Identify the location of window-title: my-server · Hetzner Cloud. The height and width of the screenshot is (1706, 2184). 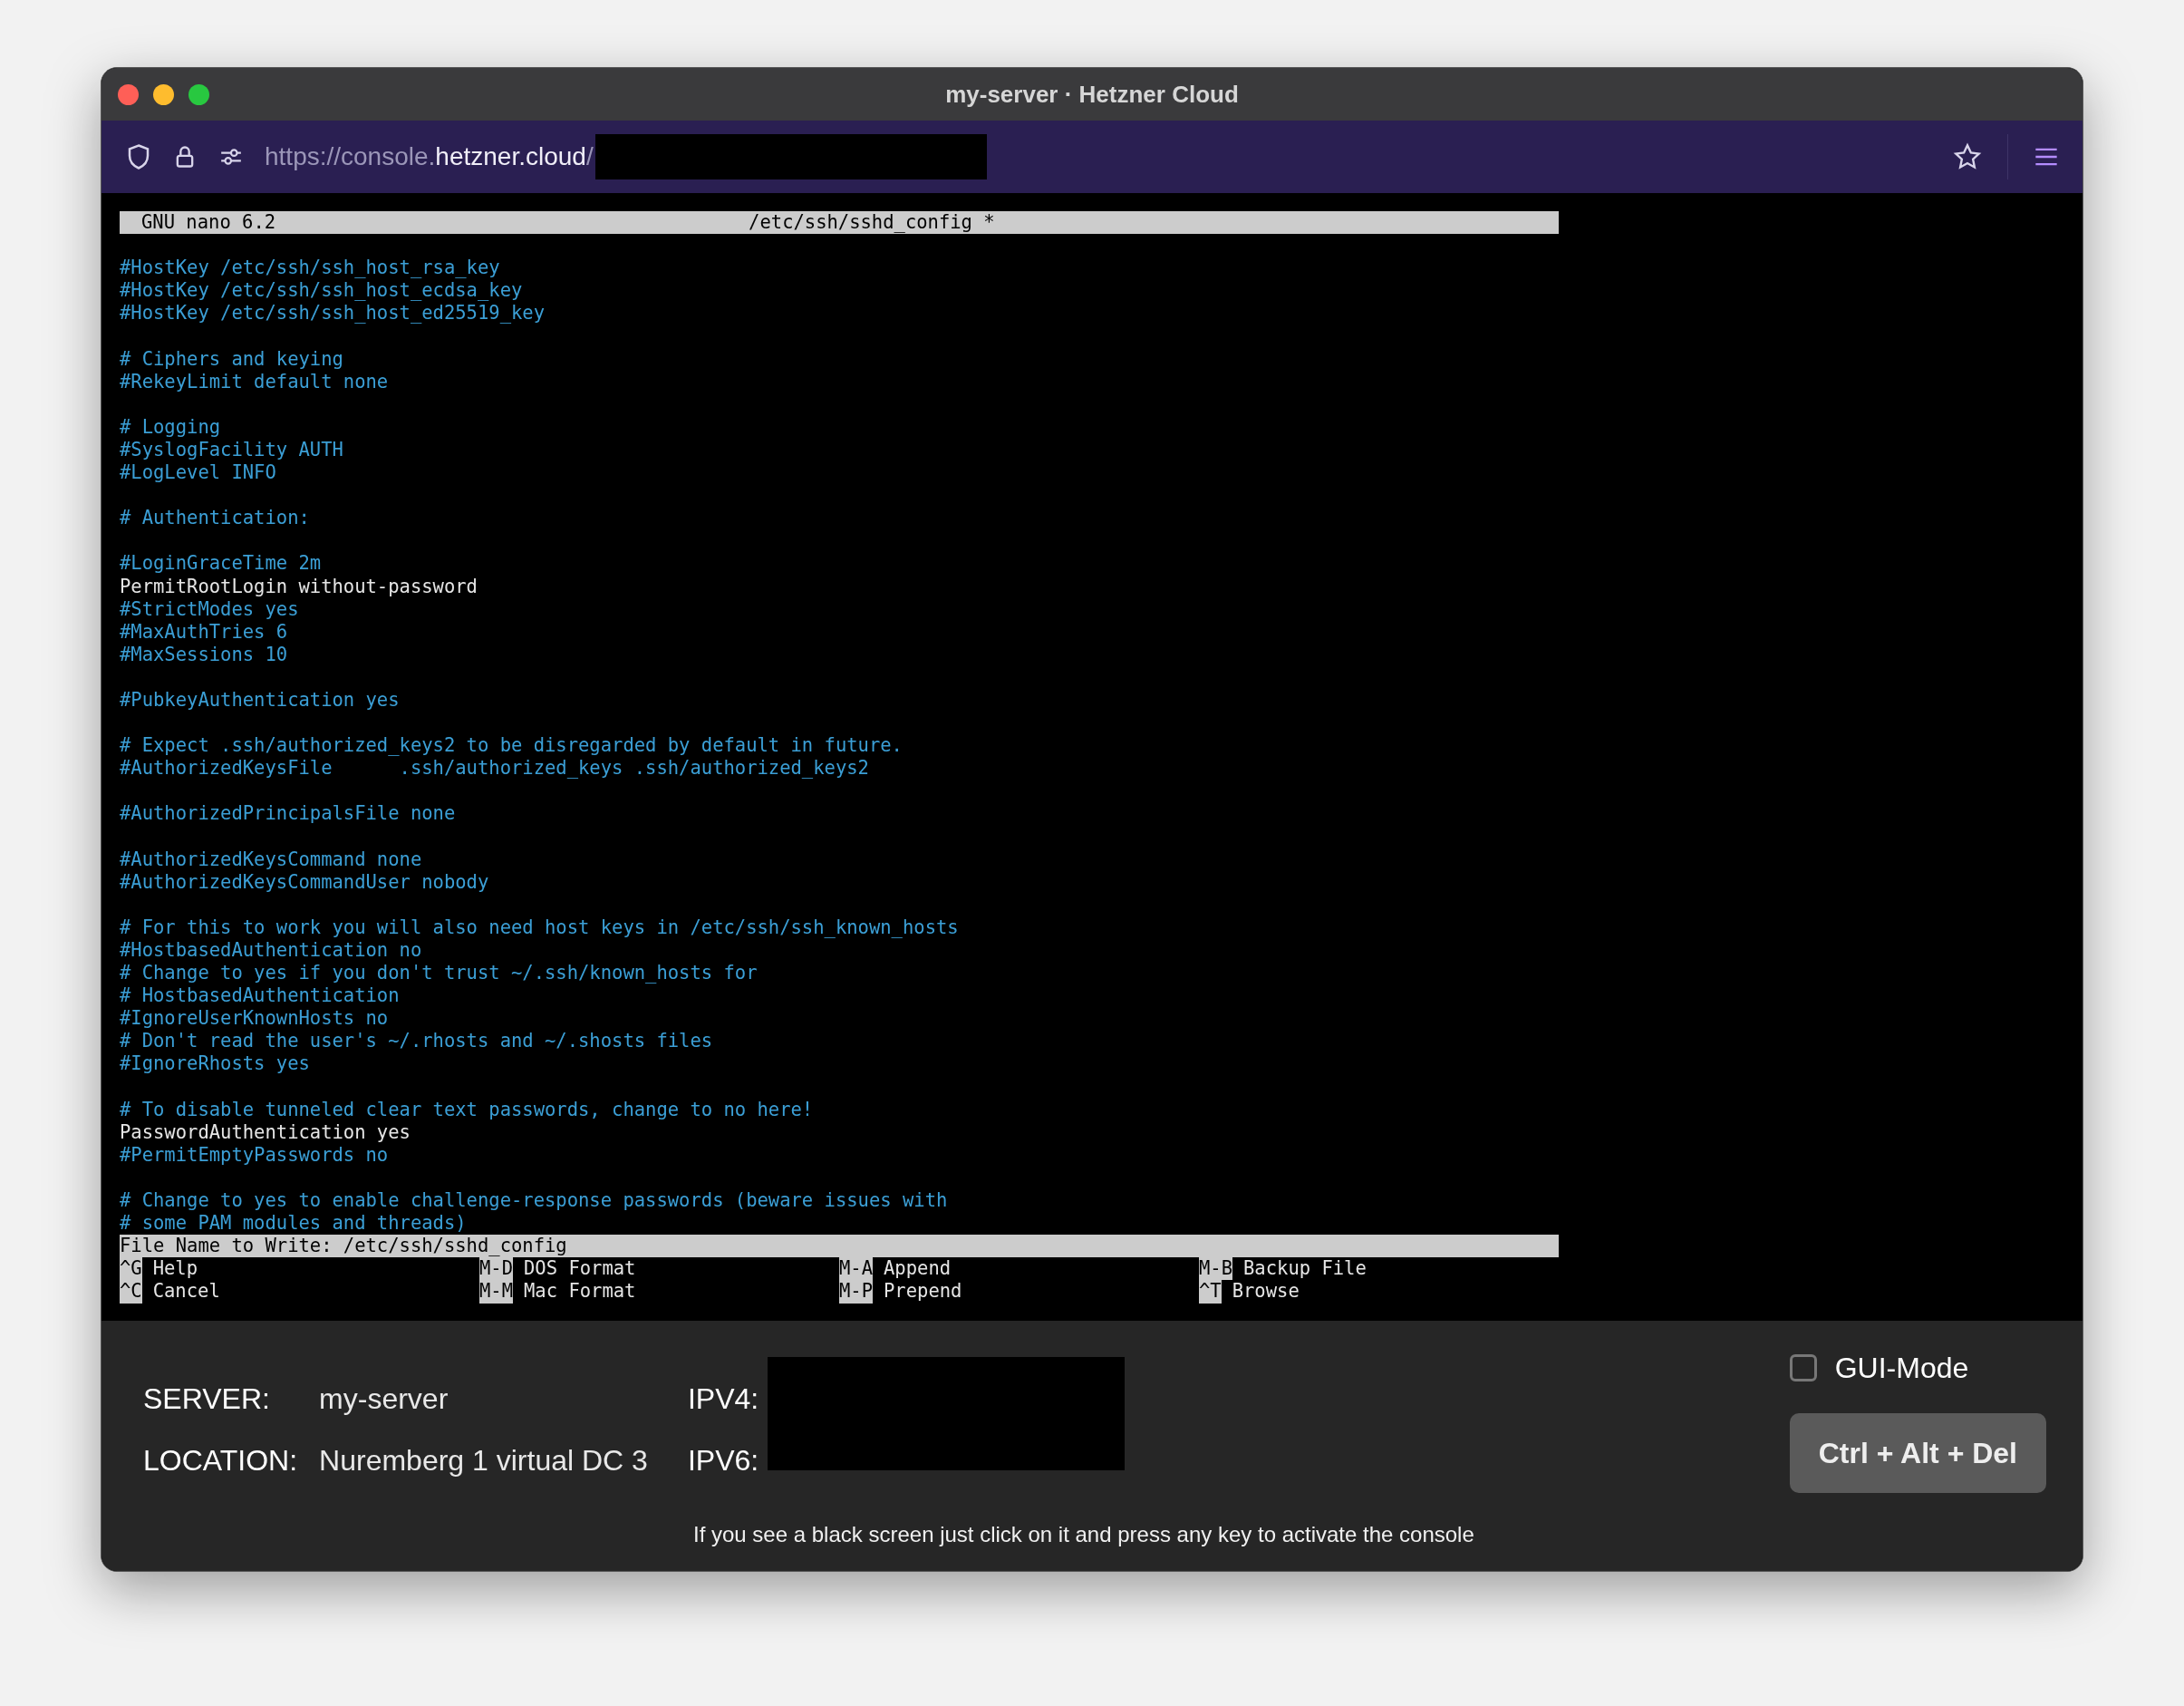
(1092, 94).